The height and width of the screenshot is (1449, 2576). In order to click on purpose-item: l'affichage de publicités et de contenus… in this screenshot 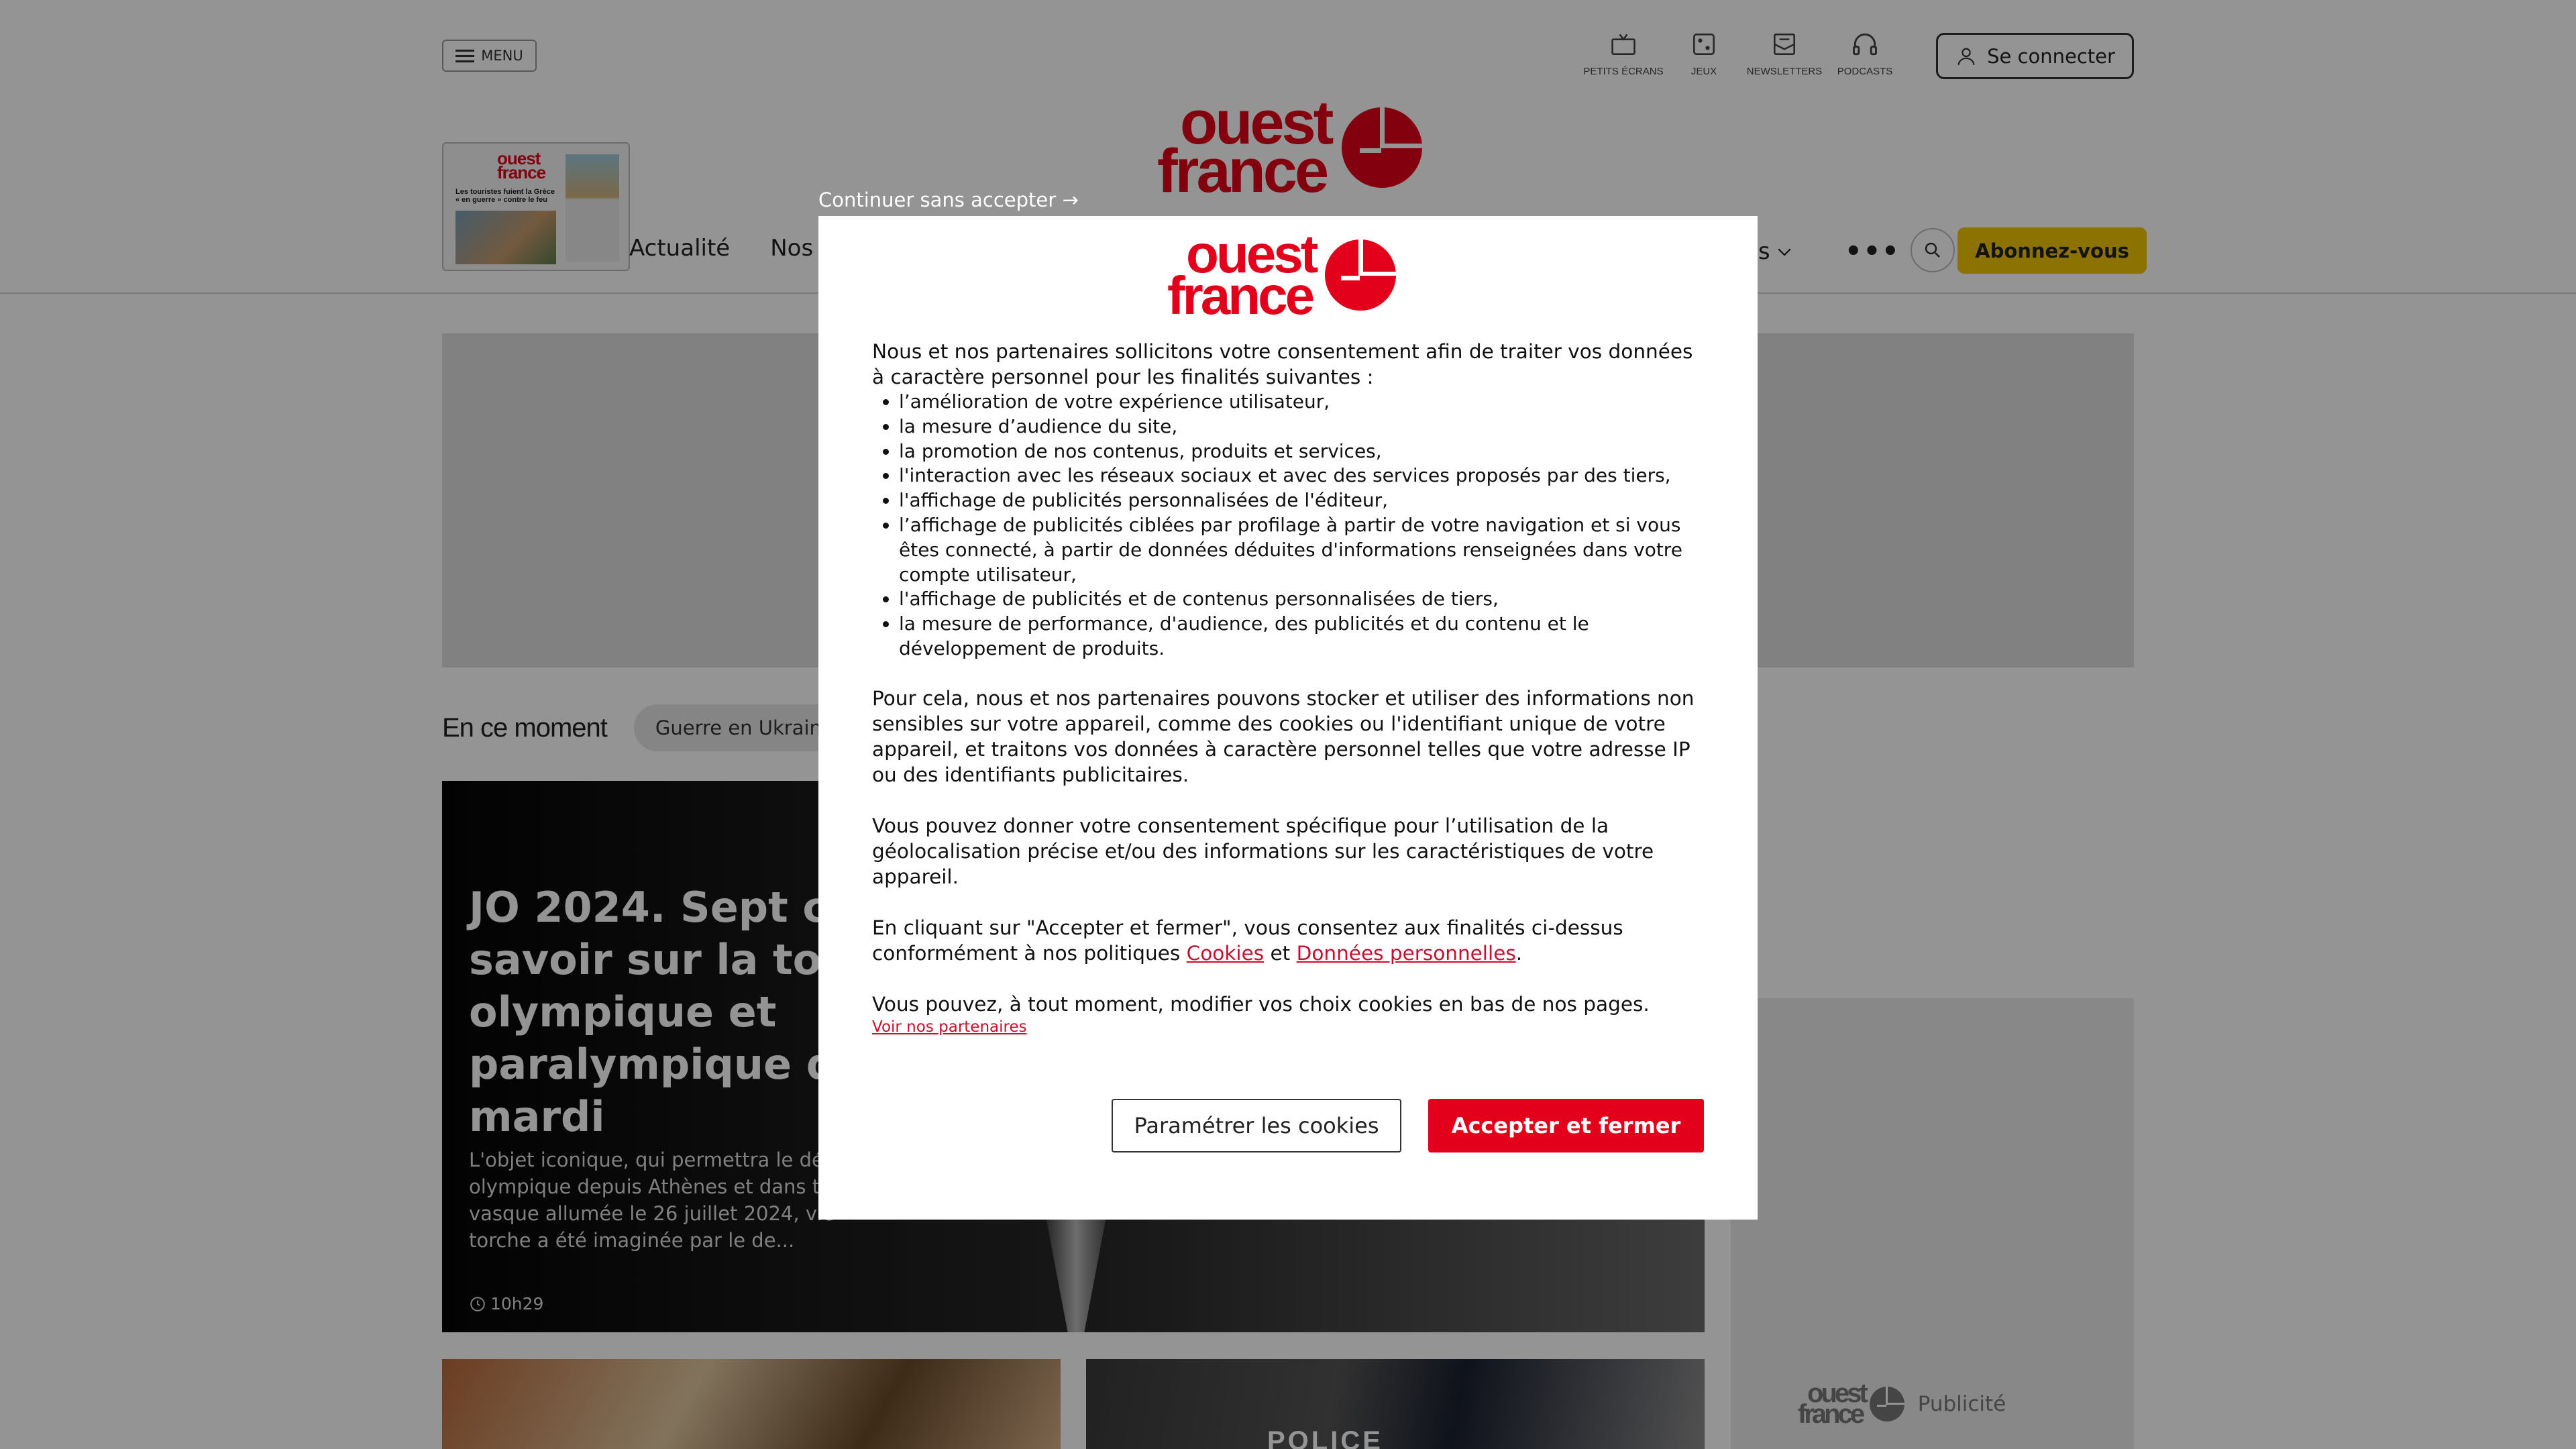, I will do `click(1301, 599)`.